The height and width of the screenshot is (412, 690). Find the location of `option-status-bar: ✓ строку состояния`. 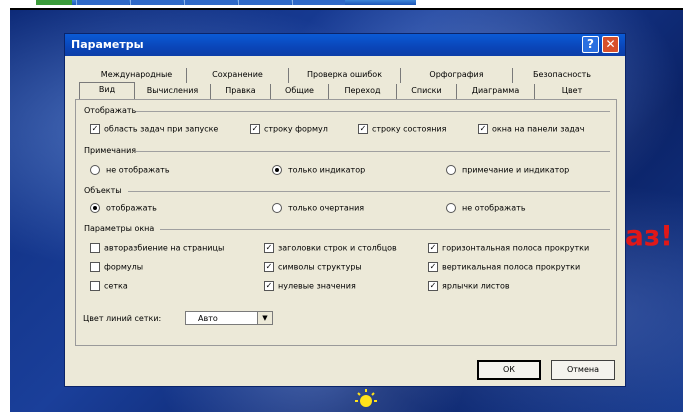

option-status-bar: ✓ строку состояния is located at coordinates (402, 129).